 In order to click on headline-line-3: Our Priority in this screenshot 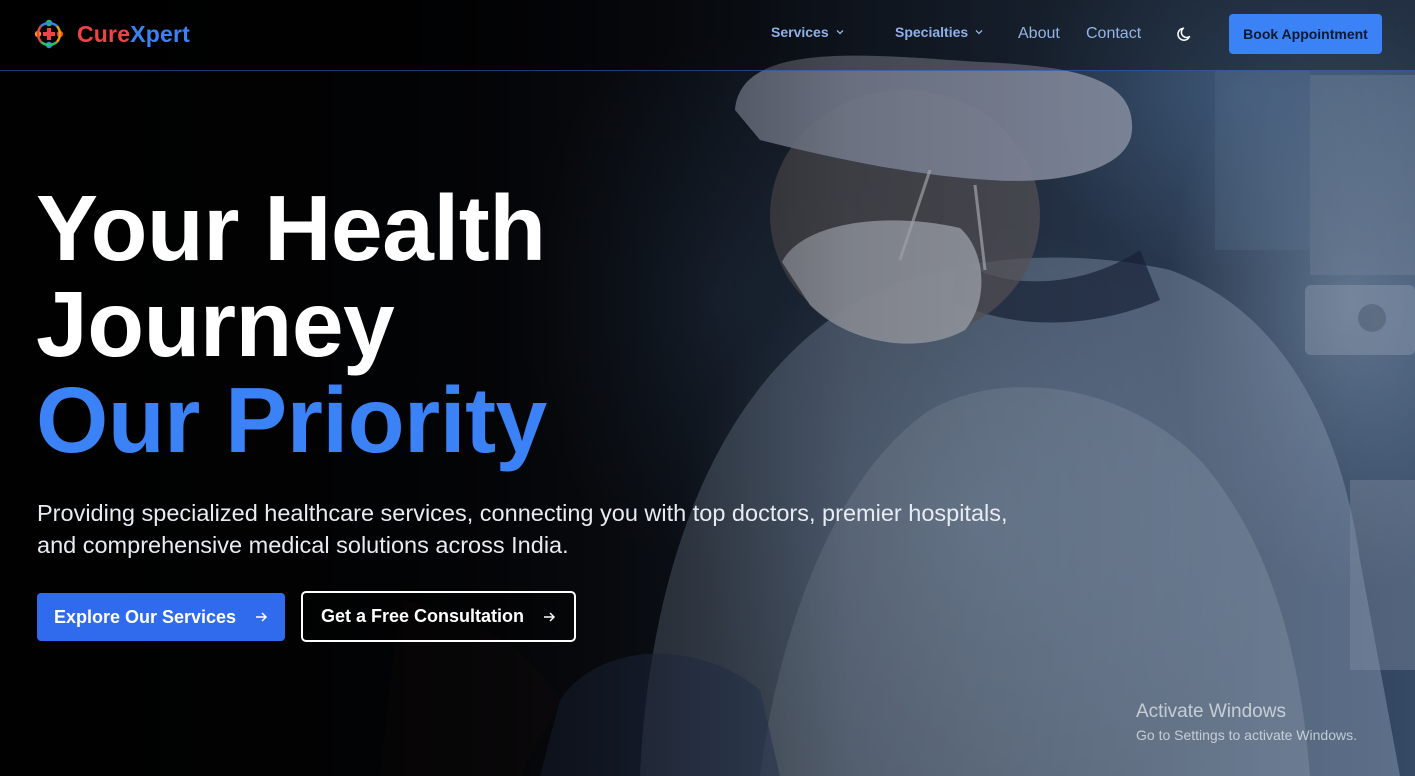, I will do `click(291, 420)`.